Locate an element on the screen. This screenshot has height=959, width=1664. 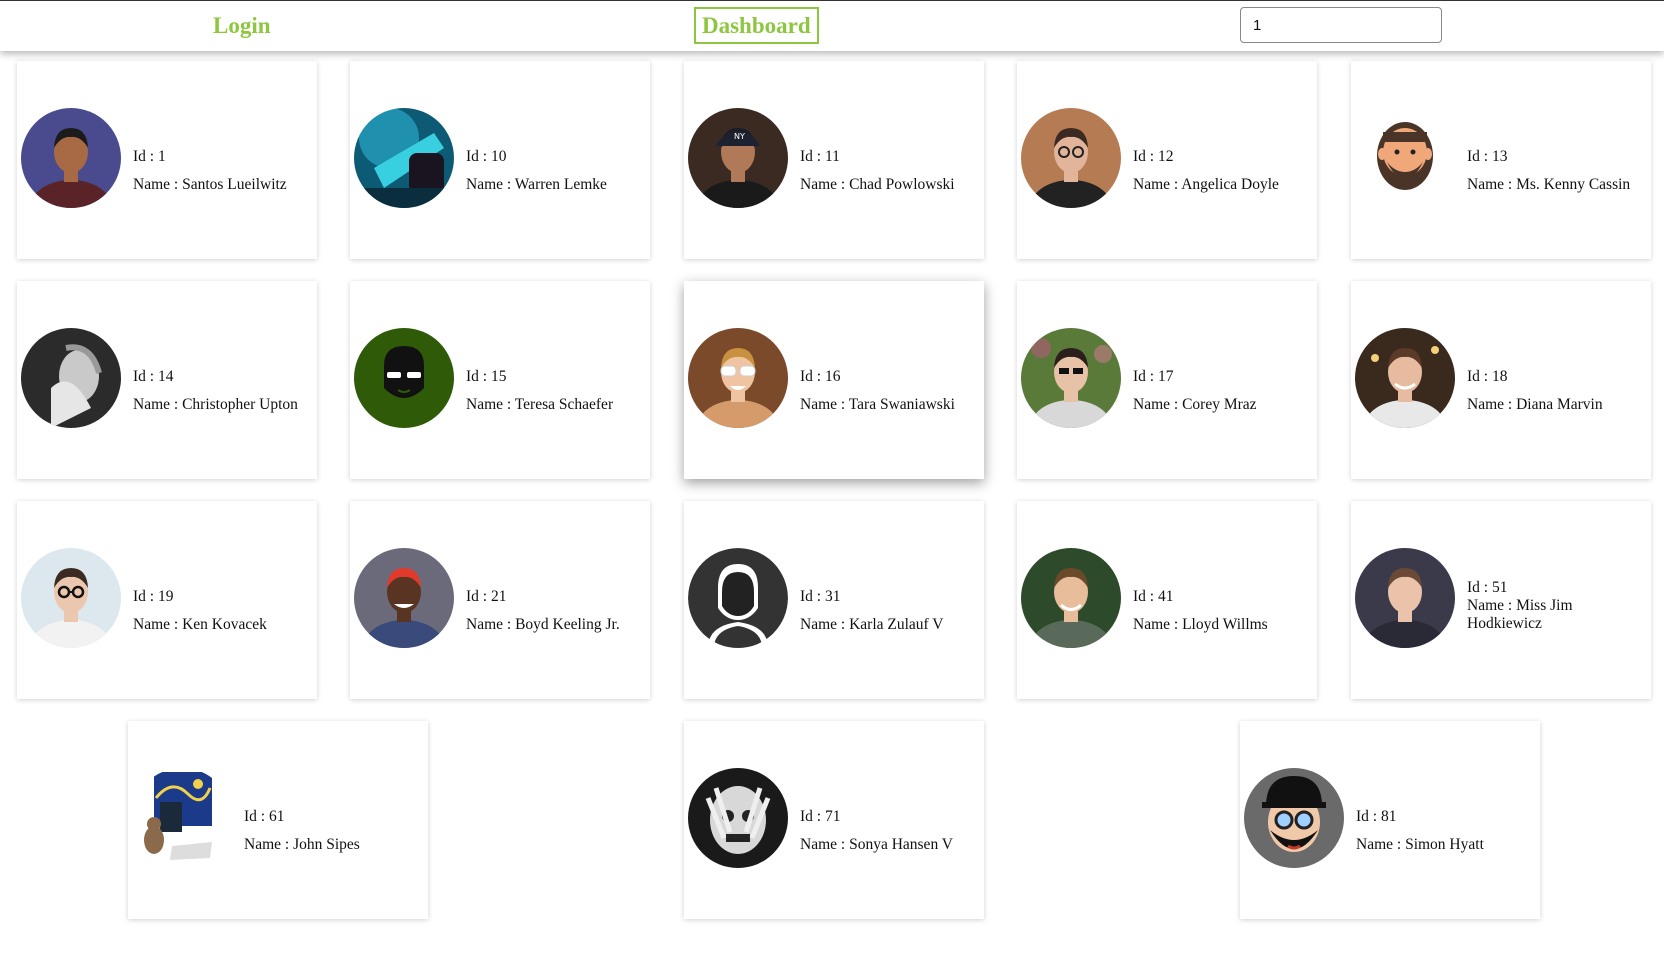
name-value: John Sipes is located at coordinates (326, 844).